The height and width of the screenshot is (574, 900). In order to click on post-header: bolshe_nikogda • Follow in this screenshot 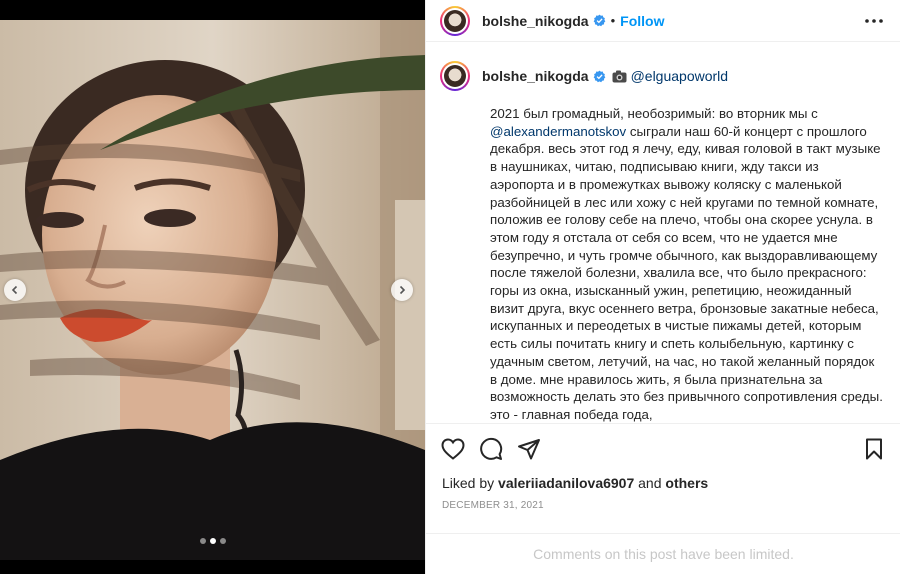, I will do `click(663, 21)`.